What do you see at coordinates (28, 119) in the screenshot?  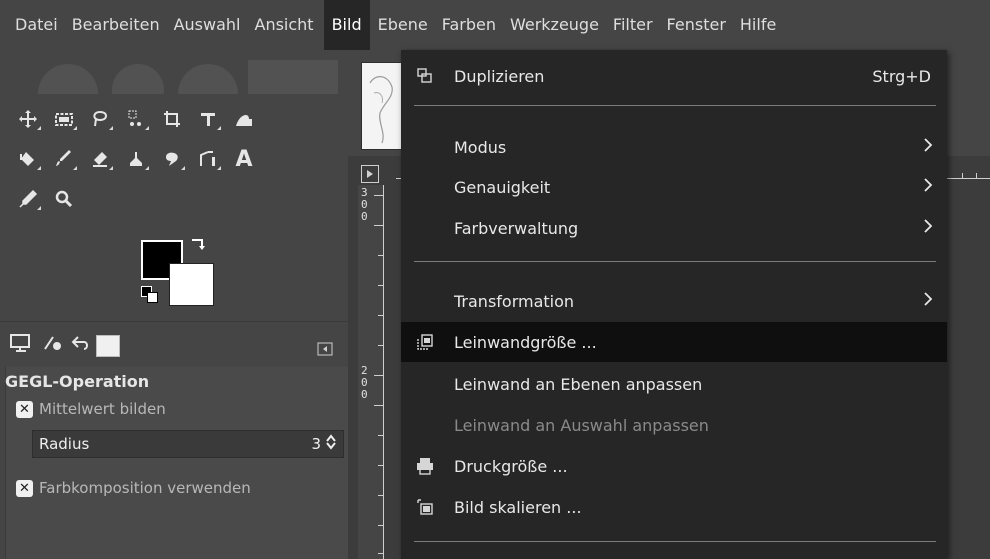 I see `move-tool-icon` at bounding box center [28, 119].